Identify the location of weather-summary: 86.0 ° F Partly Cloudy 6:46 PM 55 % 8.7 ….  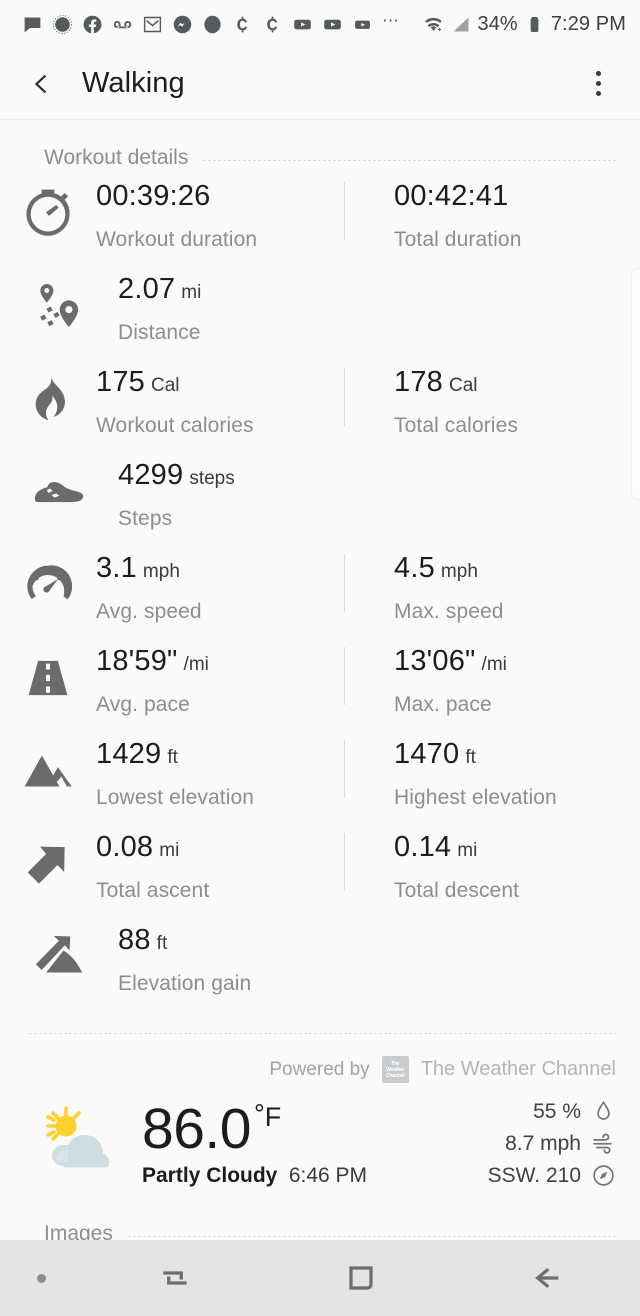
(320, 1135).